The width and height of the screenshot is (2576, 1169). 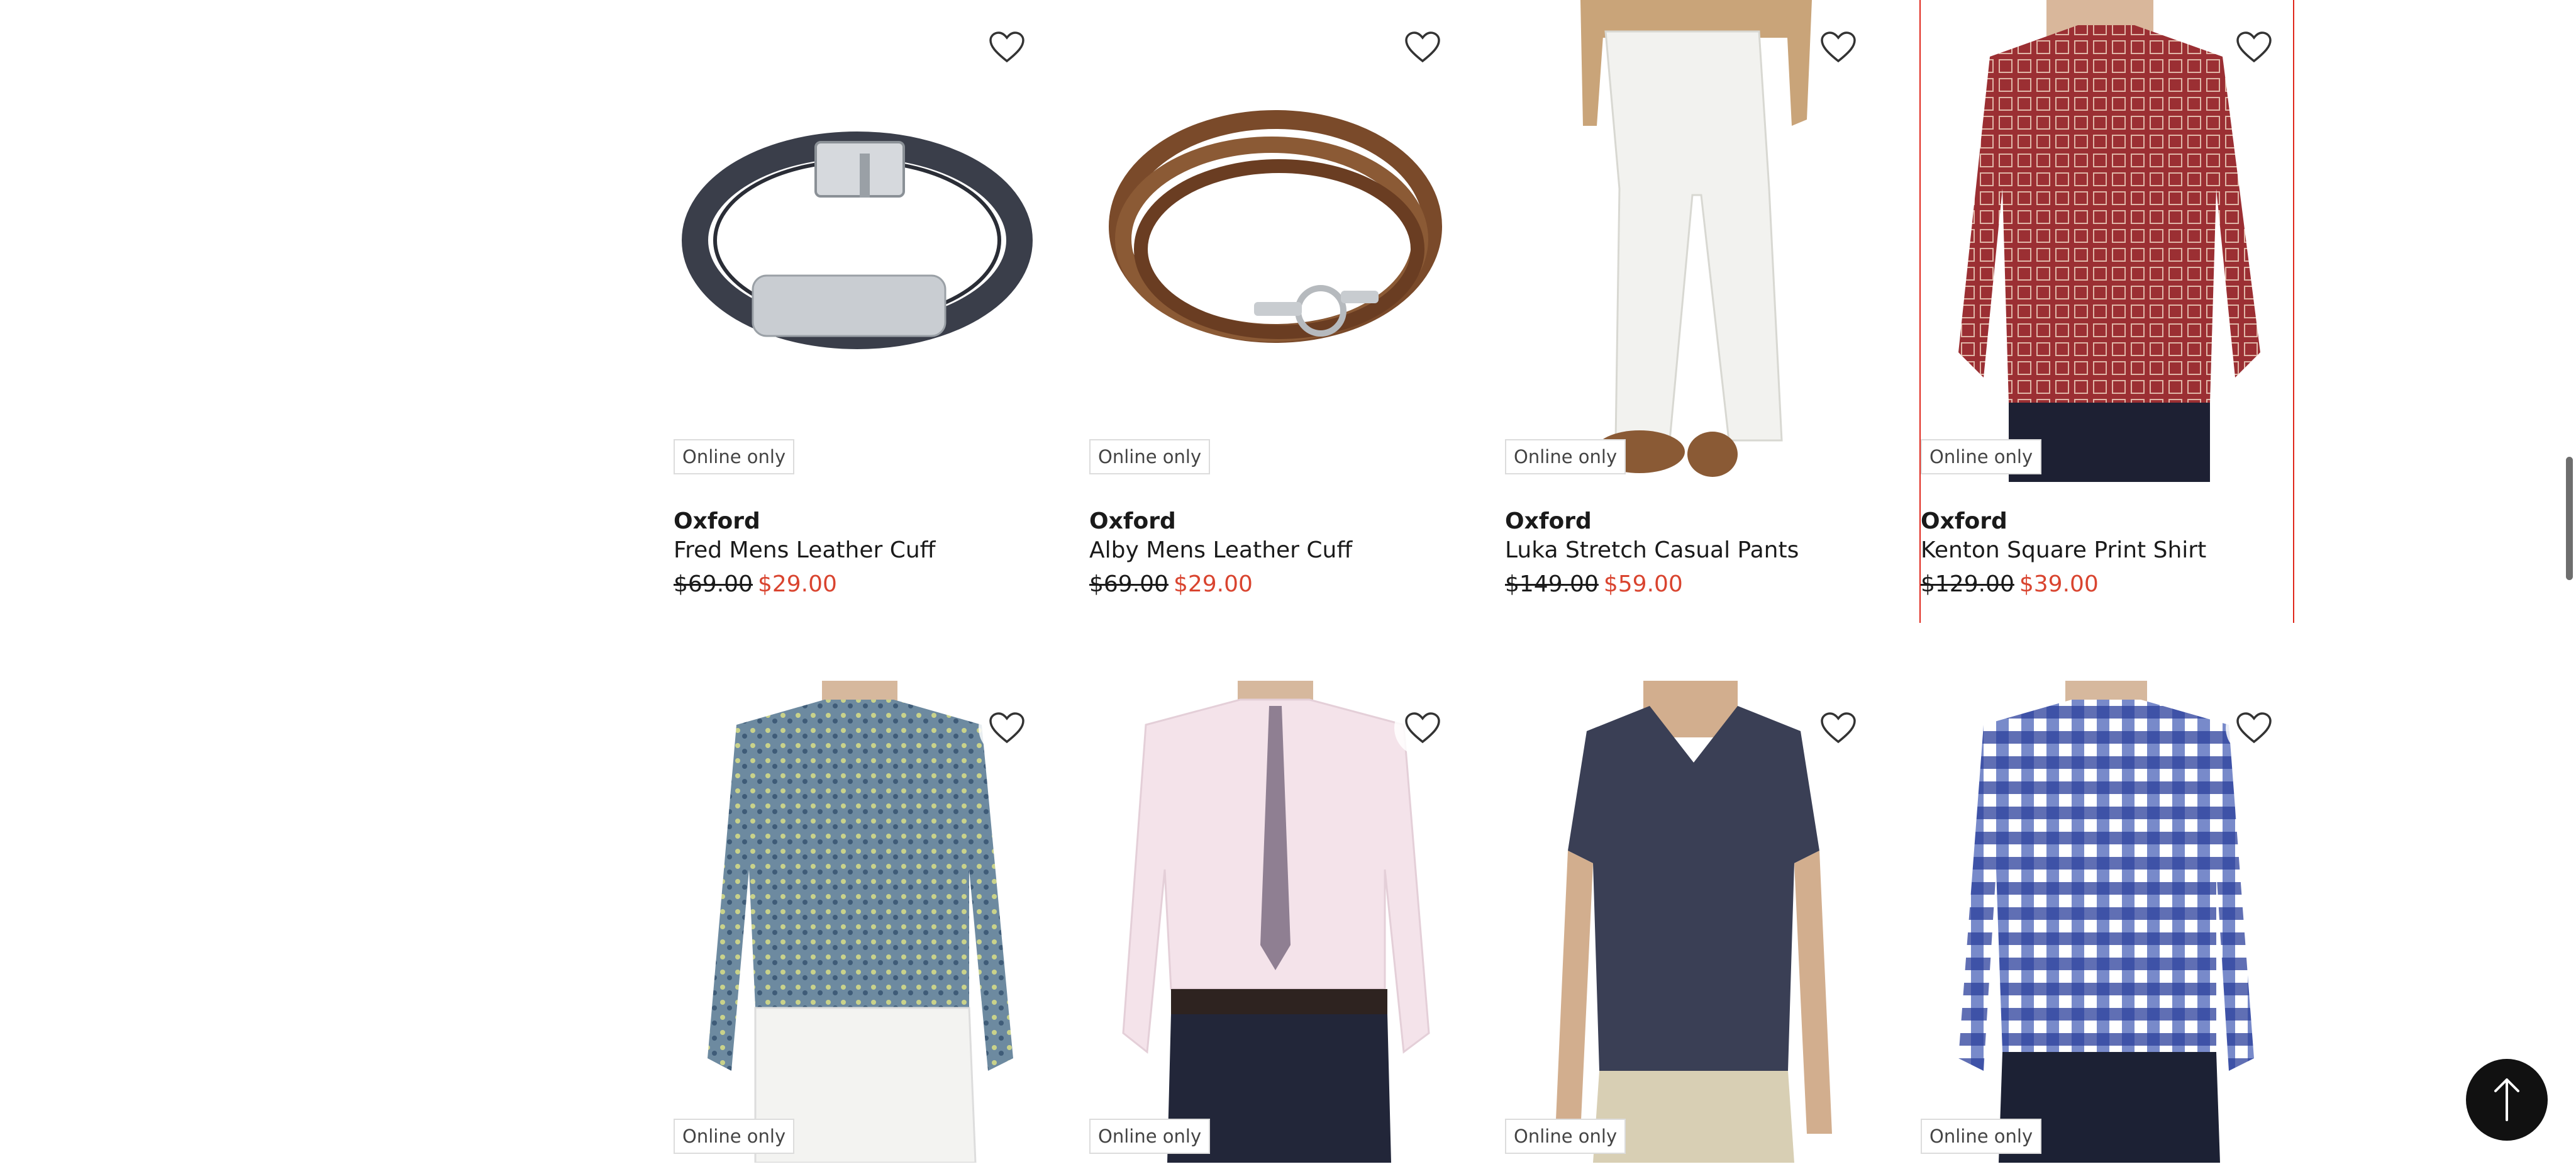 I want to click on product-name: Kenton Square Print Shirt, so click(x=2063, y=550).